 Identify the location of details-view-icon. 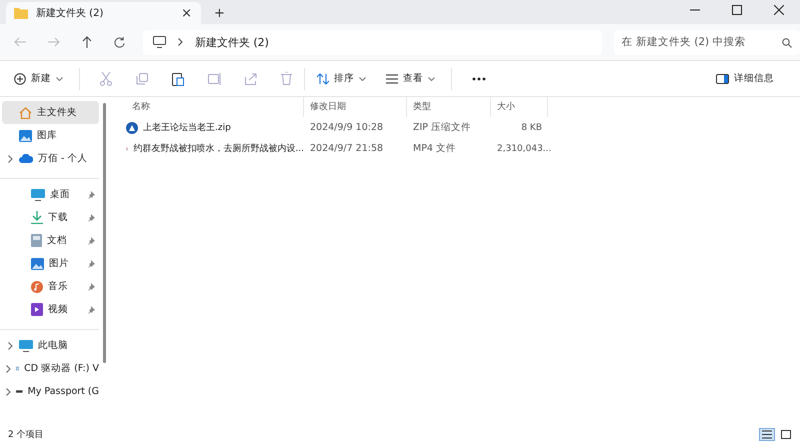
(767, 434).